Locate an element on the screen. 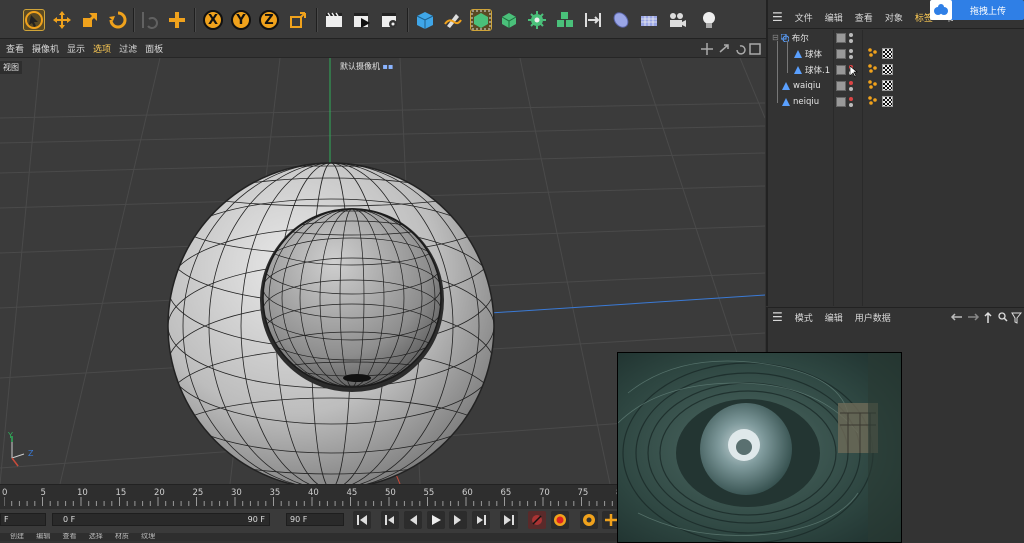 Image resolution: width=1024 pixels, height=543 pixels. add-icon is located at coordinates (177, 20).